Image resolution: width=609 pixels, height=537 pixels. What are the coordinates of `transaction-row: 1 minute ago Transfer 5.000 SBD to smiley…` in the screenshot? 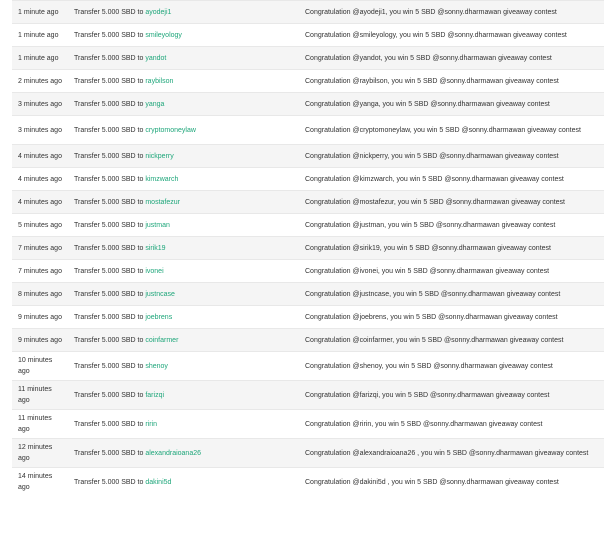 It's located at (308, 35).